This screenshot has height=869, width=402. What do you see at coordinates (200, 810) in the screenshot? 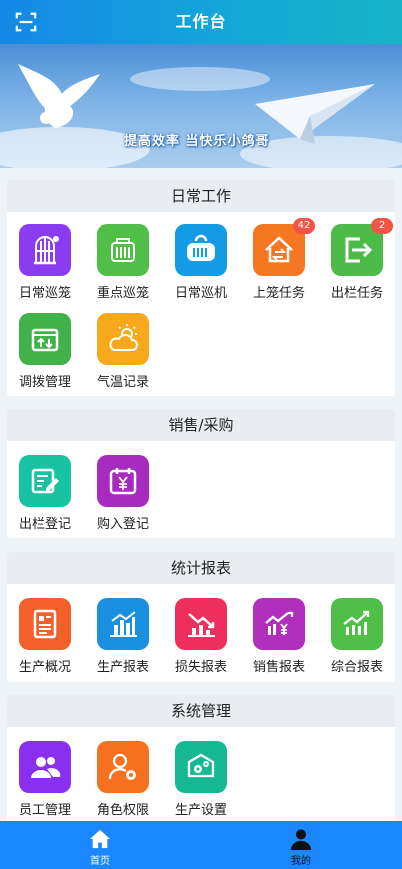
I see `item-label: 生产设置` at bounding box center [200, 810].